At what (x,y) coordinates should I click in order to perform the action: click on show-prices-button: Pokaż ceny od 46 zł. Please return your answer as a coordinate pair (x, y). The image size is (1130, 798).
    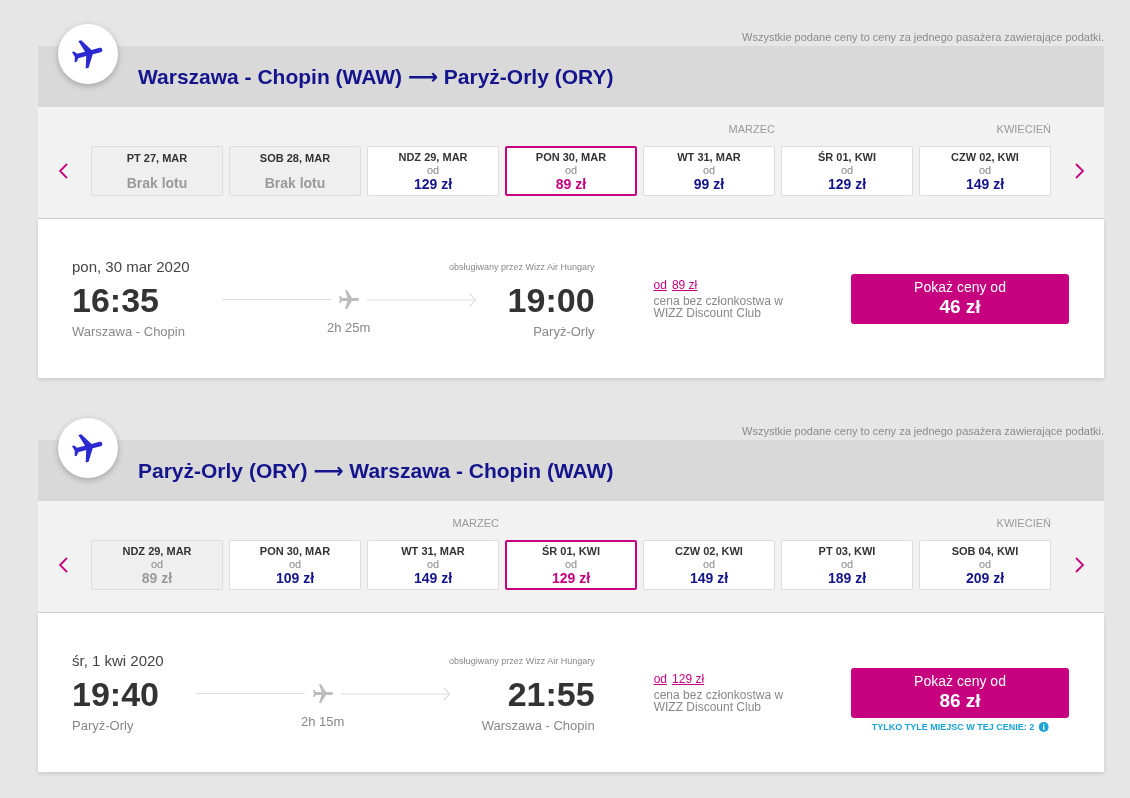
    Looking at the image, I should click on (960, 298).